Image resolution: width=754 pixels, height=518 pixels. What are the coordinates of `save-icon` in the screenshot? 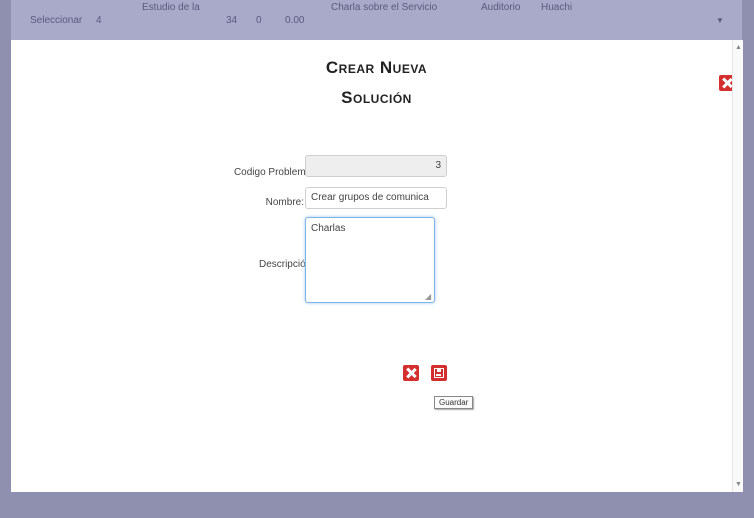 It's located at (439, 373).